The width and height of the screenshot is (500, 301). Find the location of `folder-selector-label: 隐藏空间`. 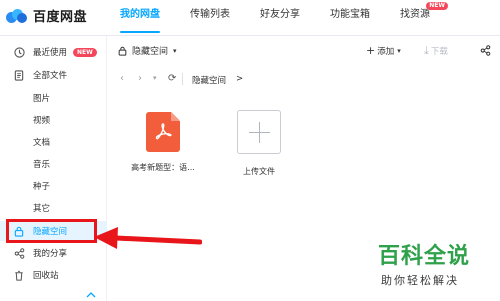

folder-selector-label: 隐藏空间 is located at coordinates (150, 52).